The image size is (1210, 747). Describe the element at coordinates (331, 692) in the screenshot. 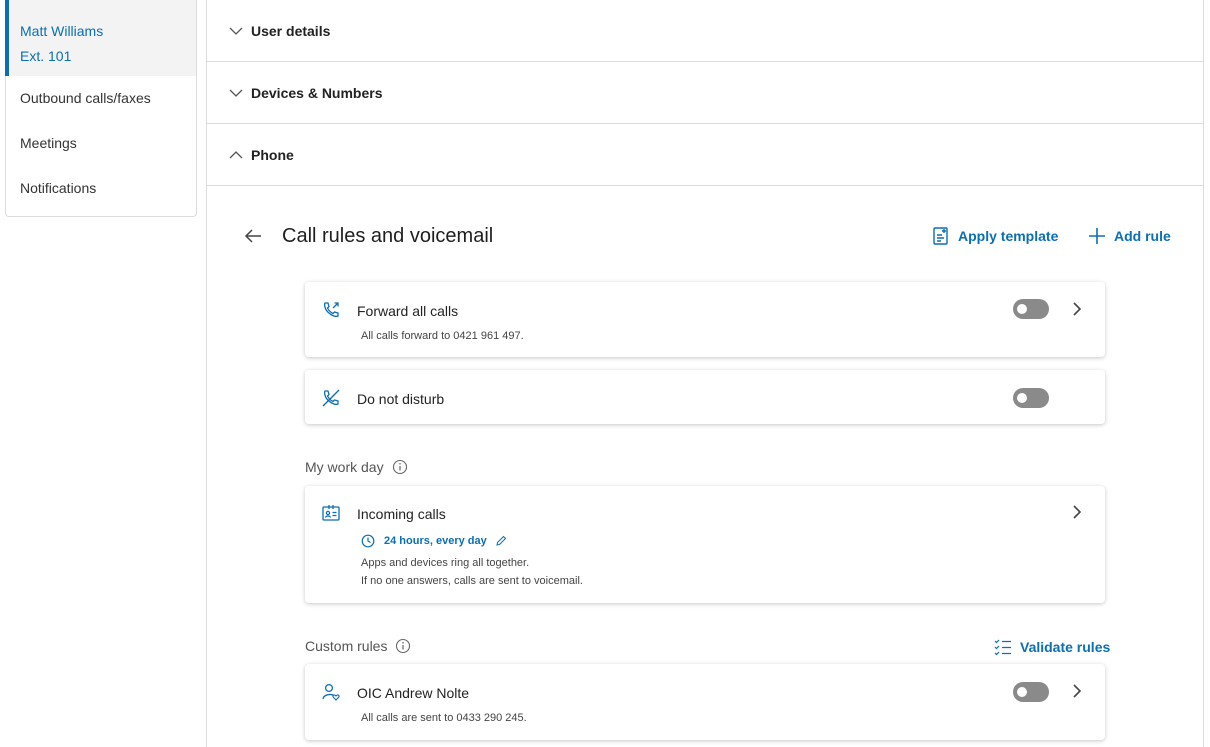

I see `user-heart-icon` at that location.